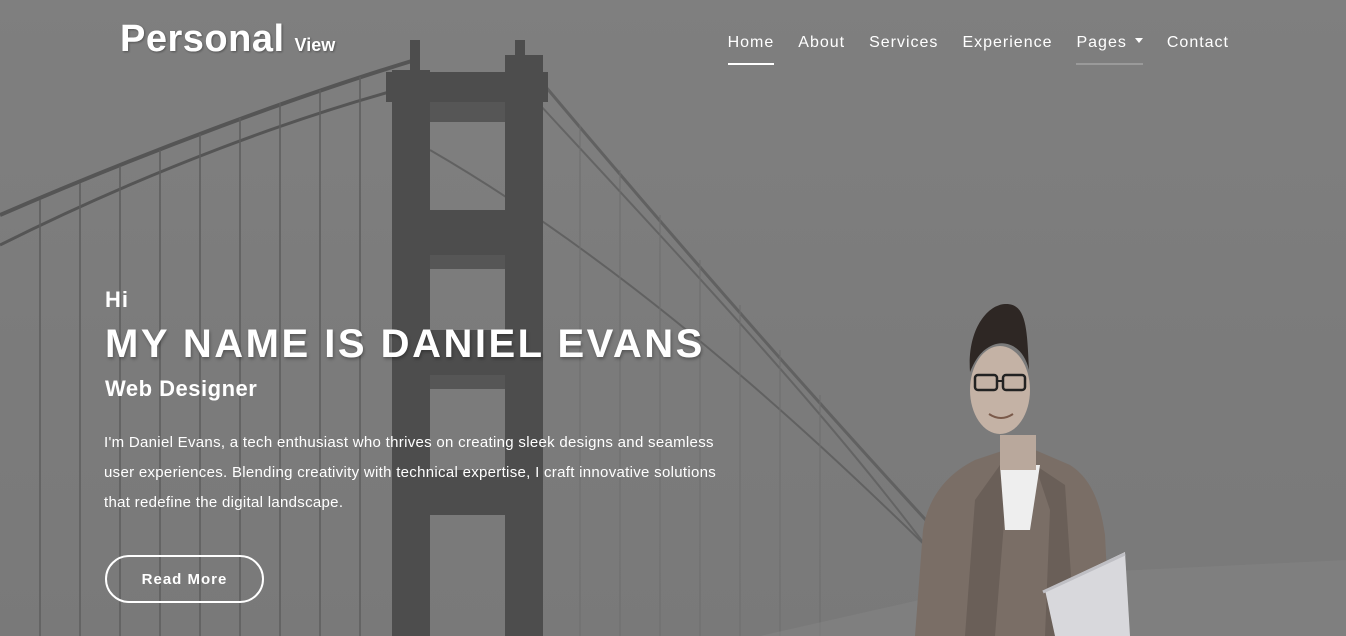 This screenshot has height=636, width=1346. Describe the element at coordinates (1022, 469) in the screenshot. I see `profile-photo` at that location.